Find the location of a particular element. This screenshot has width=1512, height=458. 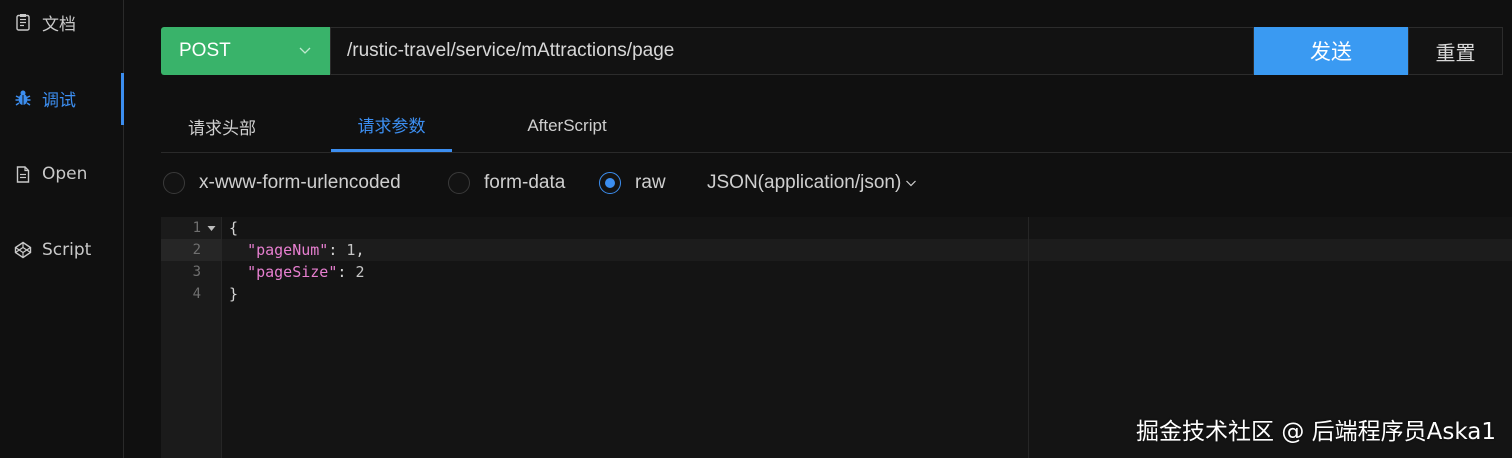

method-value: POST is located at coordinates (205, 50).